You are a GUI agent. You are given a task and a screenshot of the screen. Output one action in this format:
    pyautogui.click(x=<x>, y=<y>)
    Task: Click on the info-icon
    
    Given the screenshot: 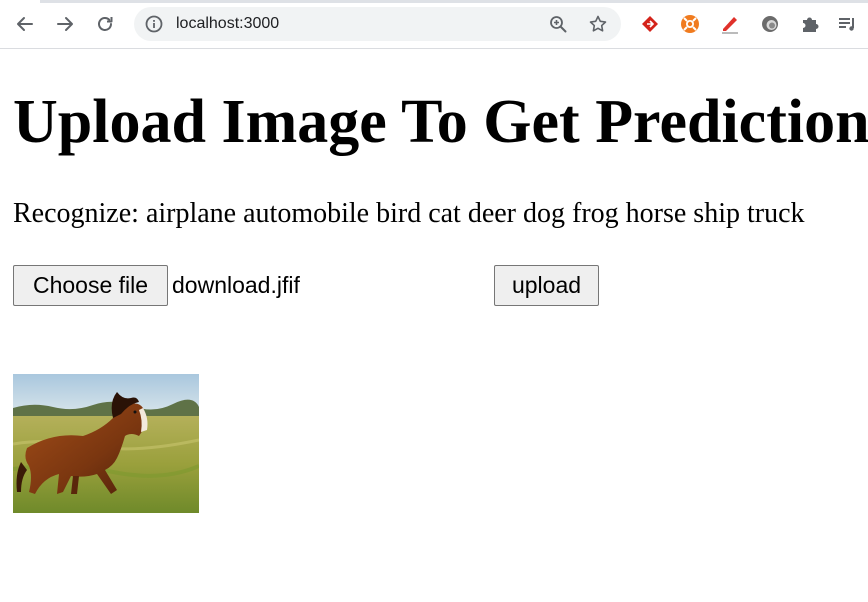 What is the action you would take?
    pyautogui.click(x=154, y=24)
    